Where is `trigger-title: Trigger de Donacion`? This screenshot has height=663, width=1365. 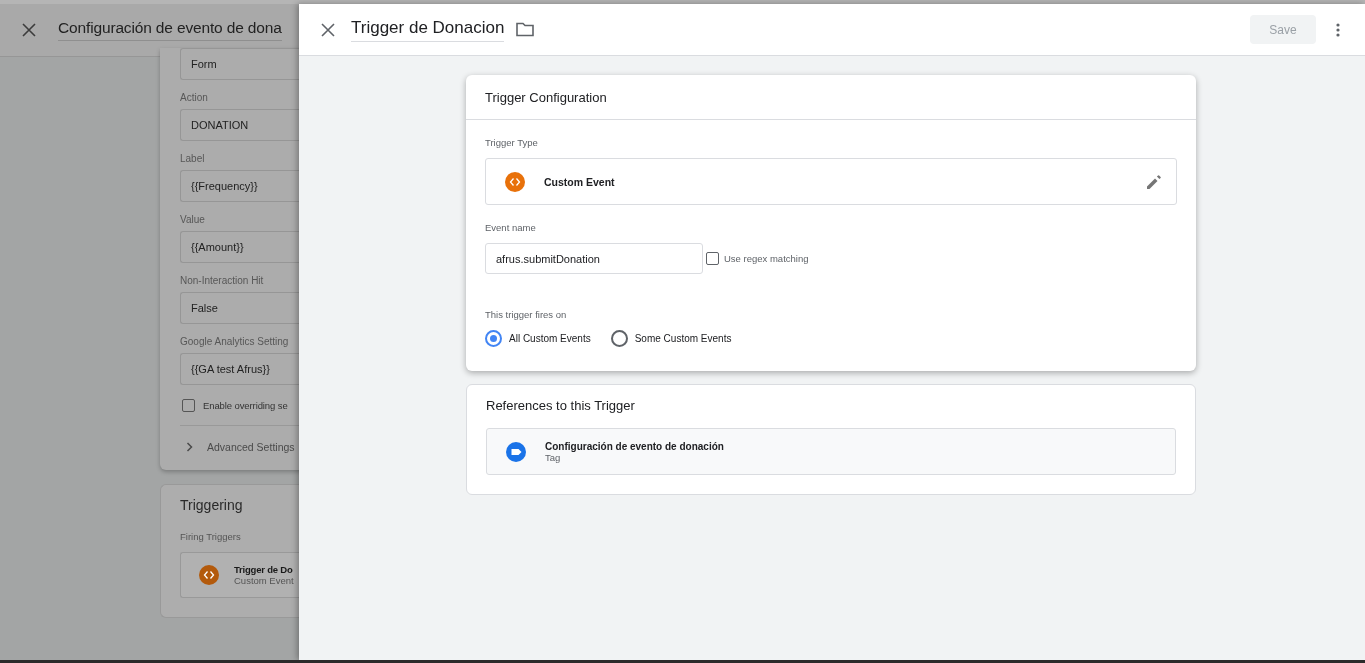
trigger-title: Trigger de Donacion is located at coordinates (428, 29).